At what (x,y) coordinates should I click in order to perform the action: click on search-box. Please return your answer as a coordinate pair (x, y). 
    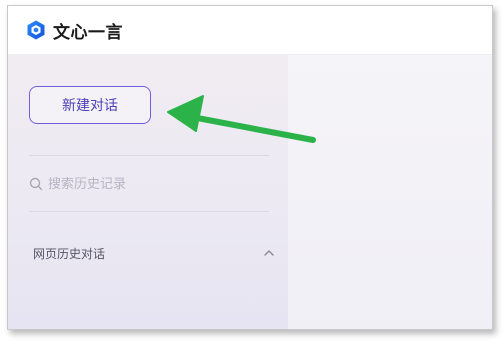
    Looking at the image, I should click on (149, 184).